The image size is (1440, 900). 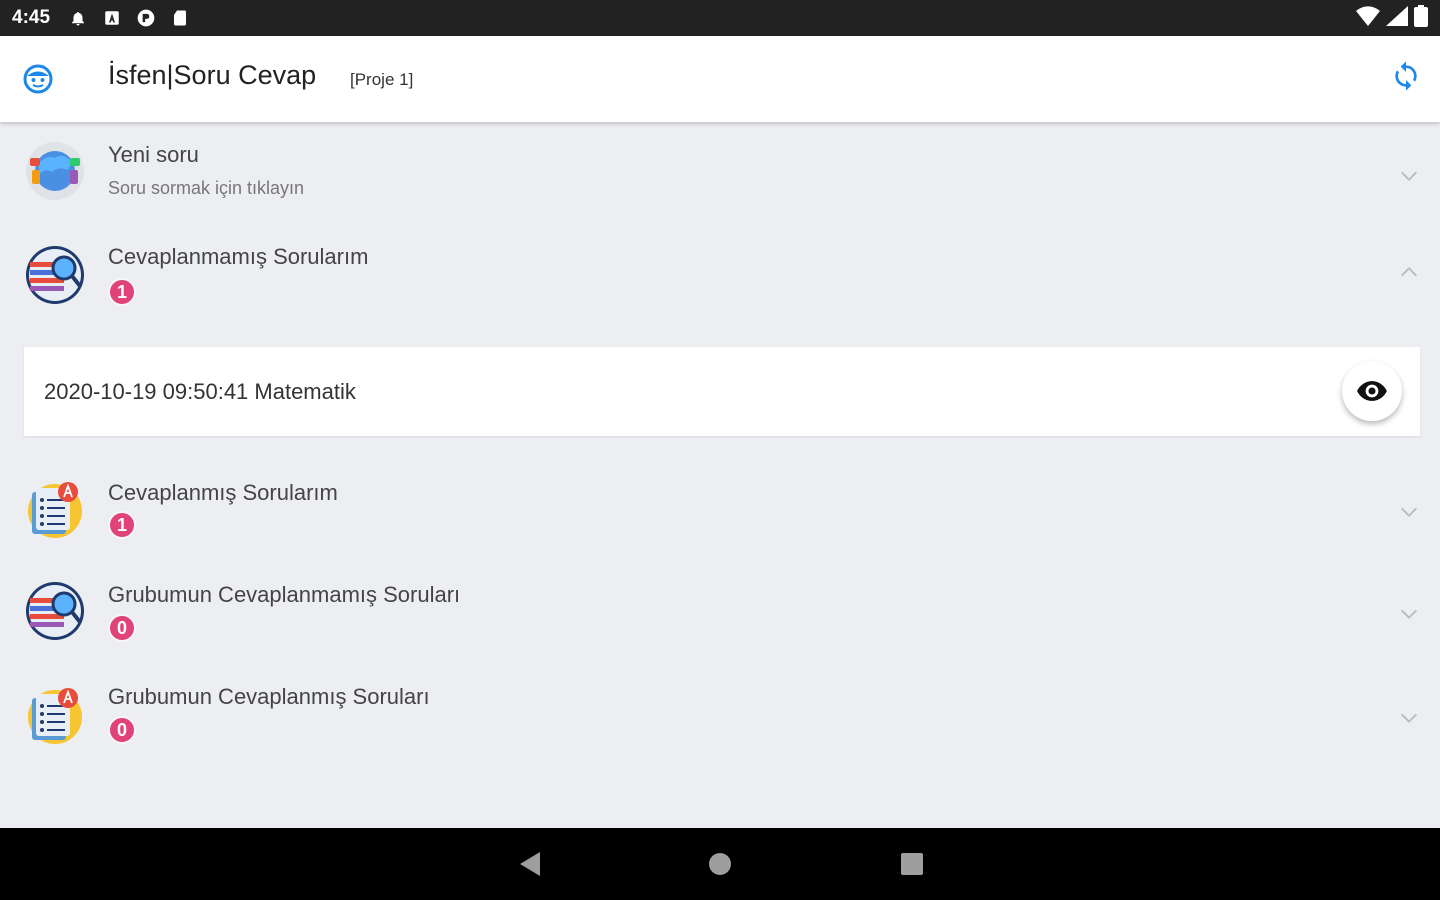 I want to click on item-title: Cevaplanmamış Sorularım, so click(x=238, y=256).